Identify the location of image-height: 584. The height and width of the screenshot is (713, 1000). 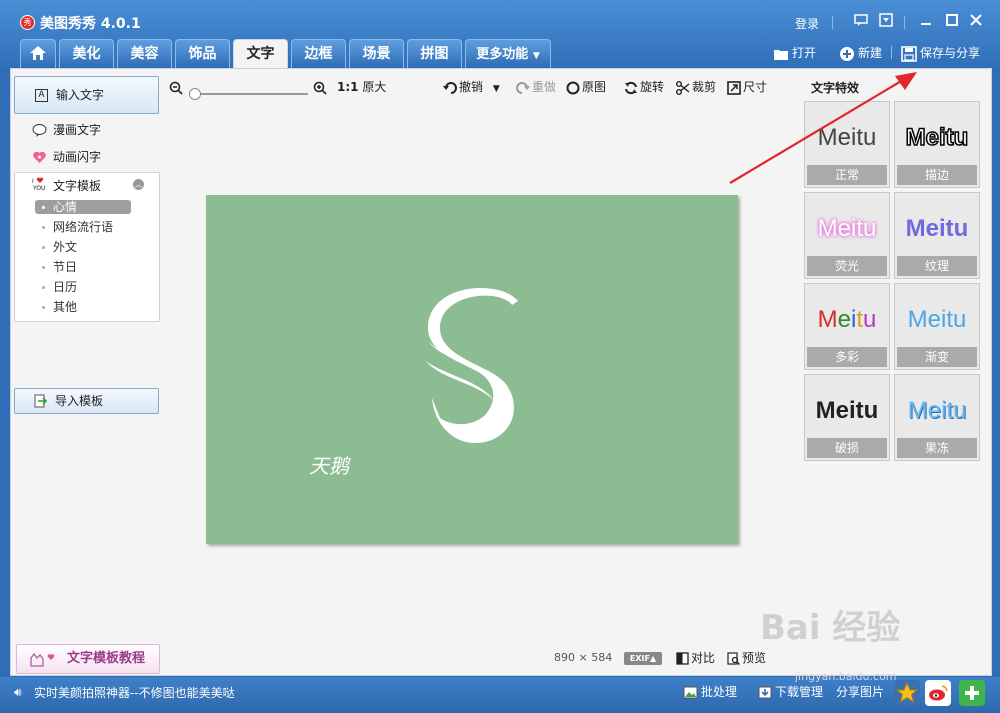
(602, 657).